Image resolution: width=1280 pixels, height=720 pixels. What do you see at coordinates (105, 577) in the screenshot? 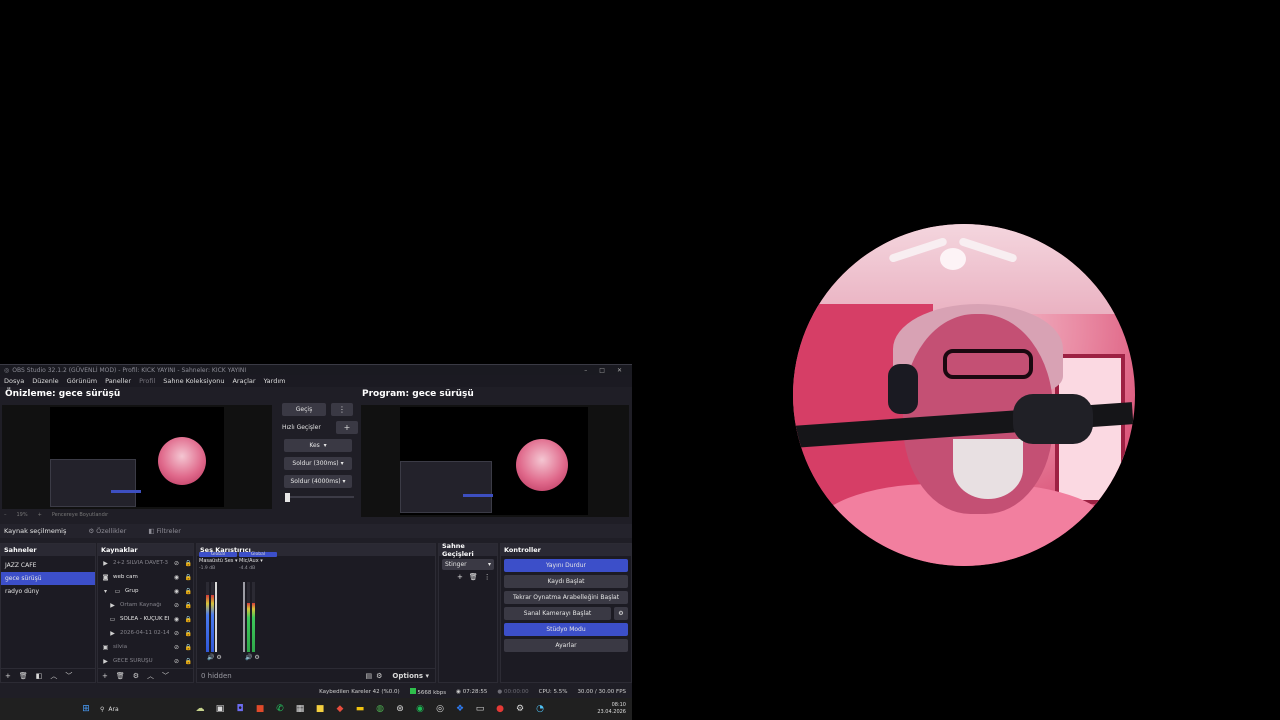
I see `camera-icon: ◙` at bounding box center [105, 577].